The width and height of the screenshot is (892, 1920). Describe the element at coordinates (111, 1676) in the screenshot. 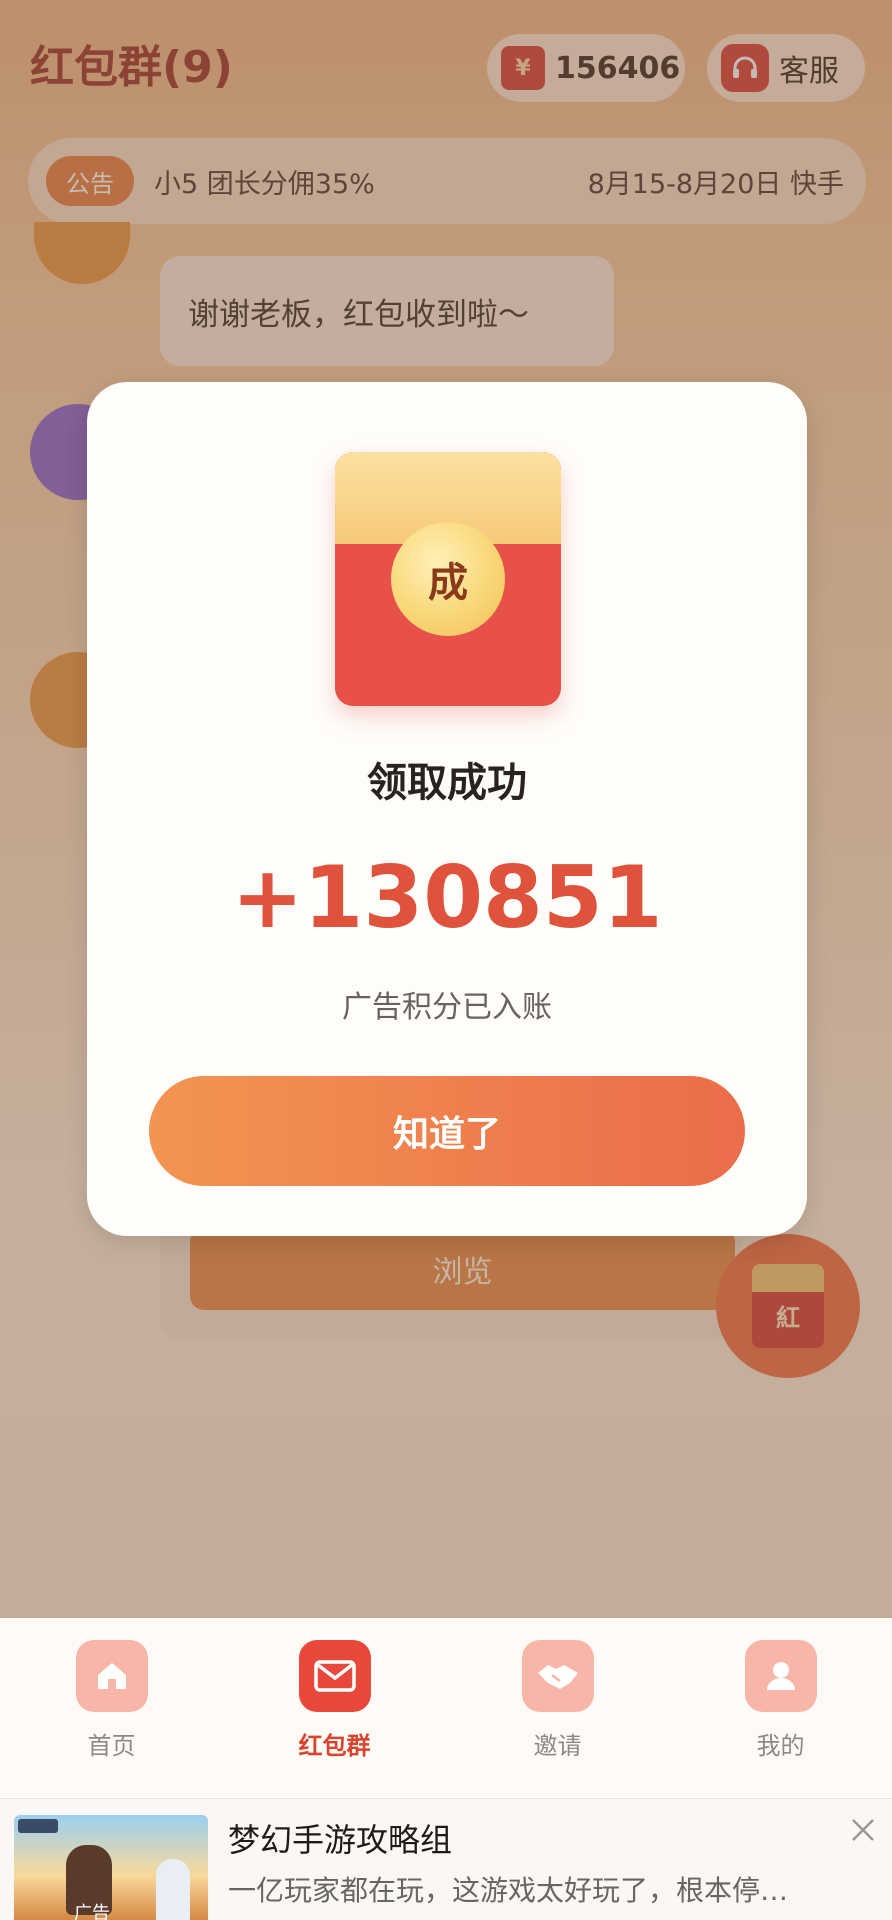

I see `home-icon` at that location.